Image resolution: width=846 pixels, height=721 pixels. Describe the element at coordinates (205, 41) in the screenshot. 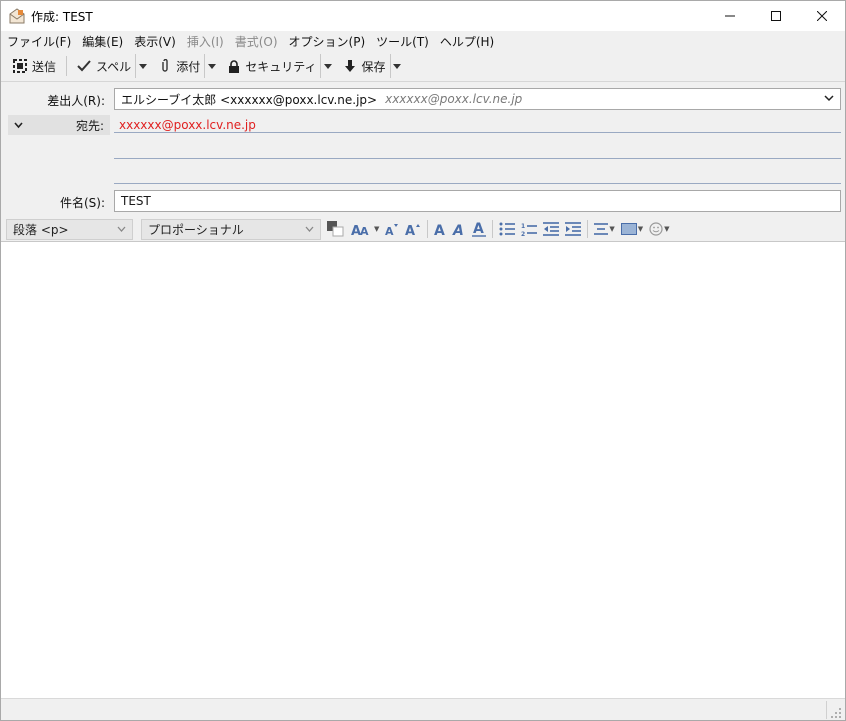

I see `menu-insert: 挿入(I)` at that location.